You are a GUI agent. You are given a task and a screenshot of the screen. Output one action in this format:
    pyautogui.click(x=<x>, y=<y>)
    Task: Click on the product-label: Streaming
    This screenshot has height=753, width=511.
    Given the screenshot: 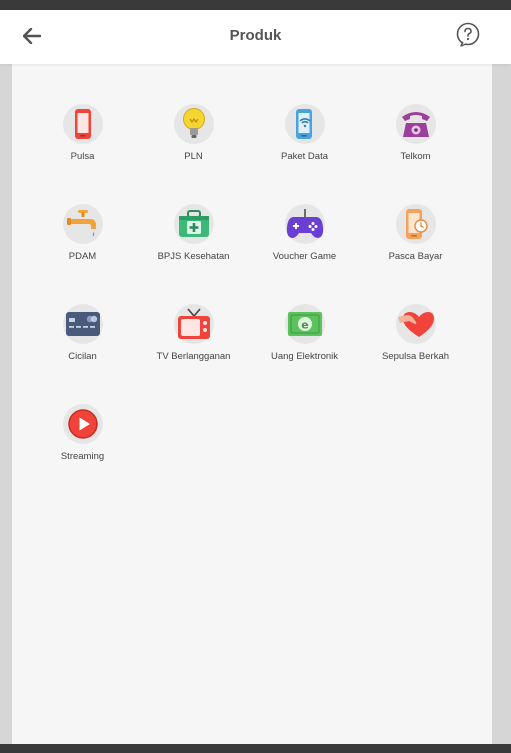 What is the action you would take?
    pyautogui.click(x=82, y=456)
    